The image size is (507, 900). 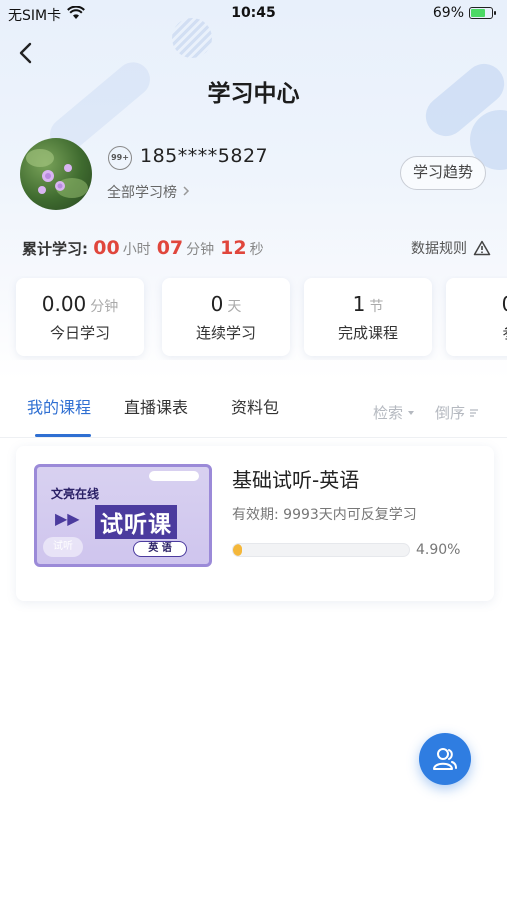 I want to click on data-rules-label: 数据规则, so click(x=439, y=249).